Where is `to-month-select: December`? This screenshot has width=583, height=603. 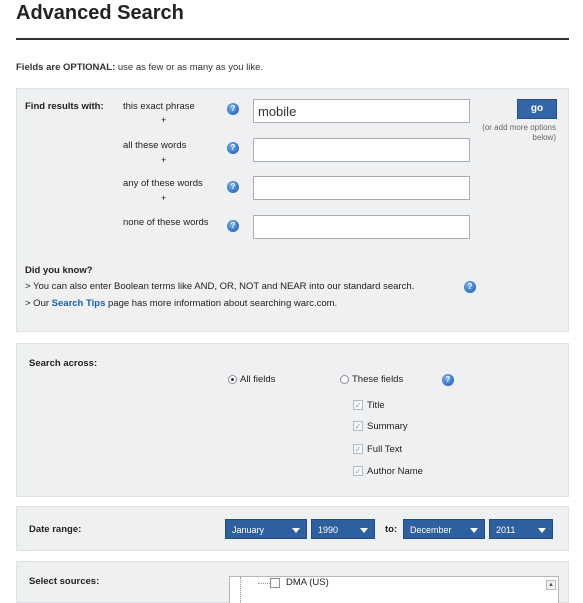 to-month-select: December is located at coordinates (444, 529).